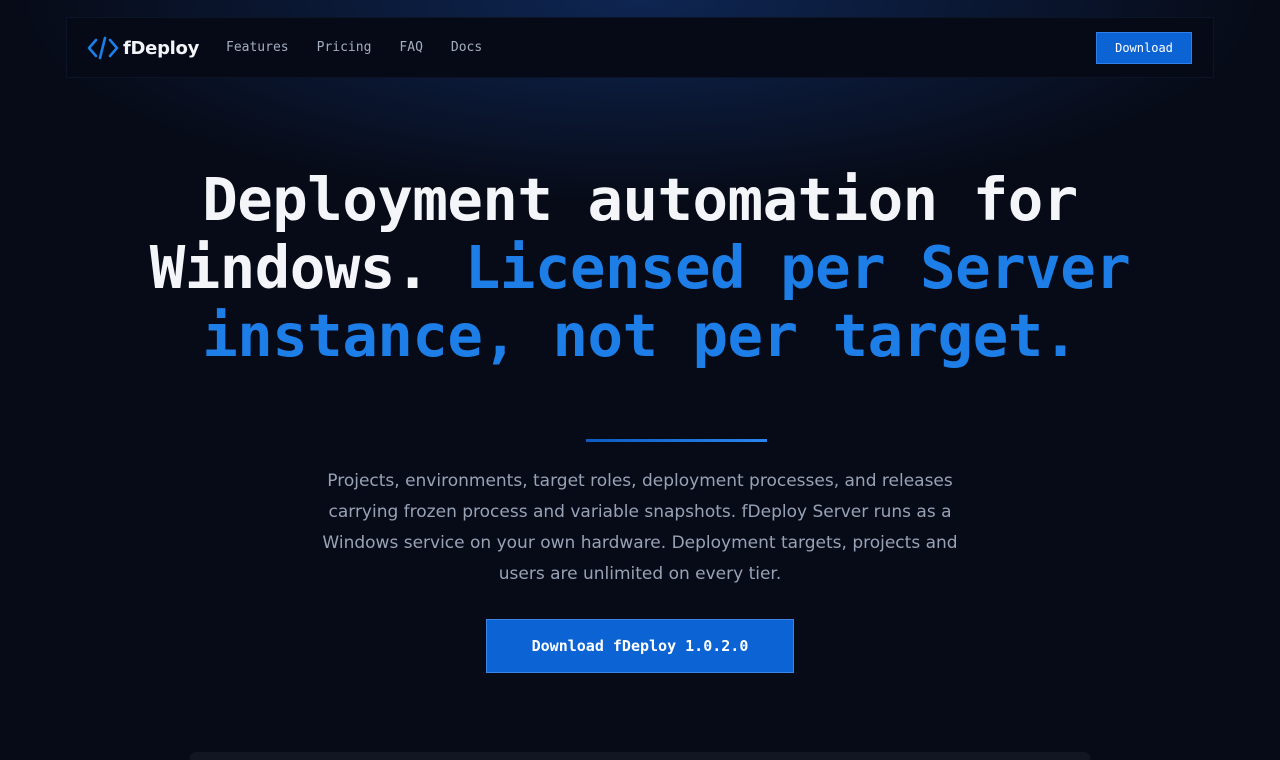  Describe the element at coordinates (1144, 48) in the screenshot. I see `nav-download-button: Download` at that location.